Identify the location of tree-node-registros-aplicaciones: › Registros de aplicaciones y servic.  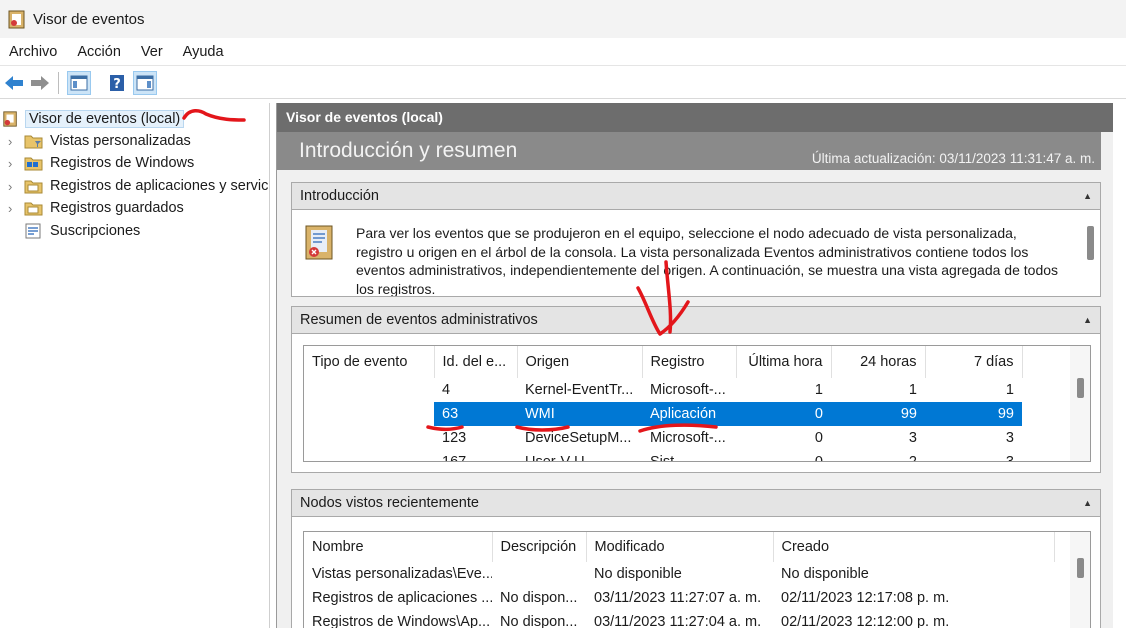
(138, 186).